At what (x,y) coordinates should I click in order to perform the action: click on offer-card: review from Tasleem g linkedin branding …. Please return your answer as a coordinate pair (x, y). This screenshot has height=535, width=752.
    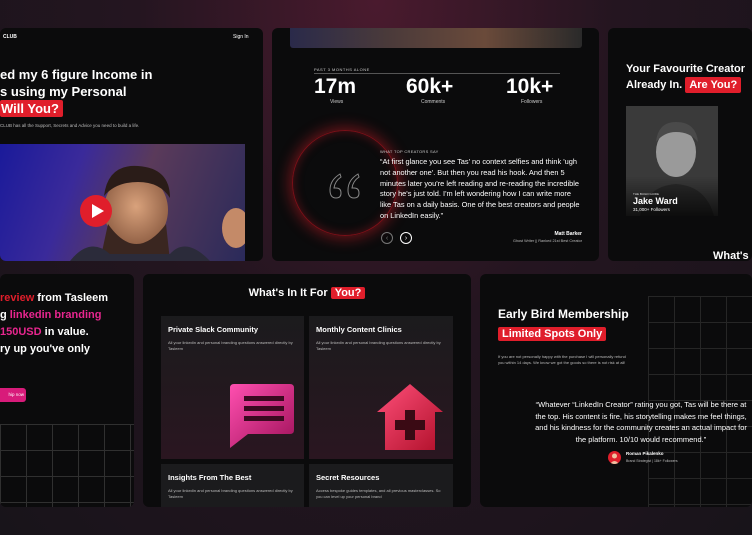
    Looking at the image, I should click on (67, 390).